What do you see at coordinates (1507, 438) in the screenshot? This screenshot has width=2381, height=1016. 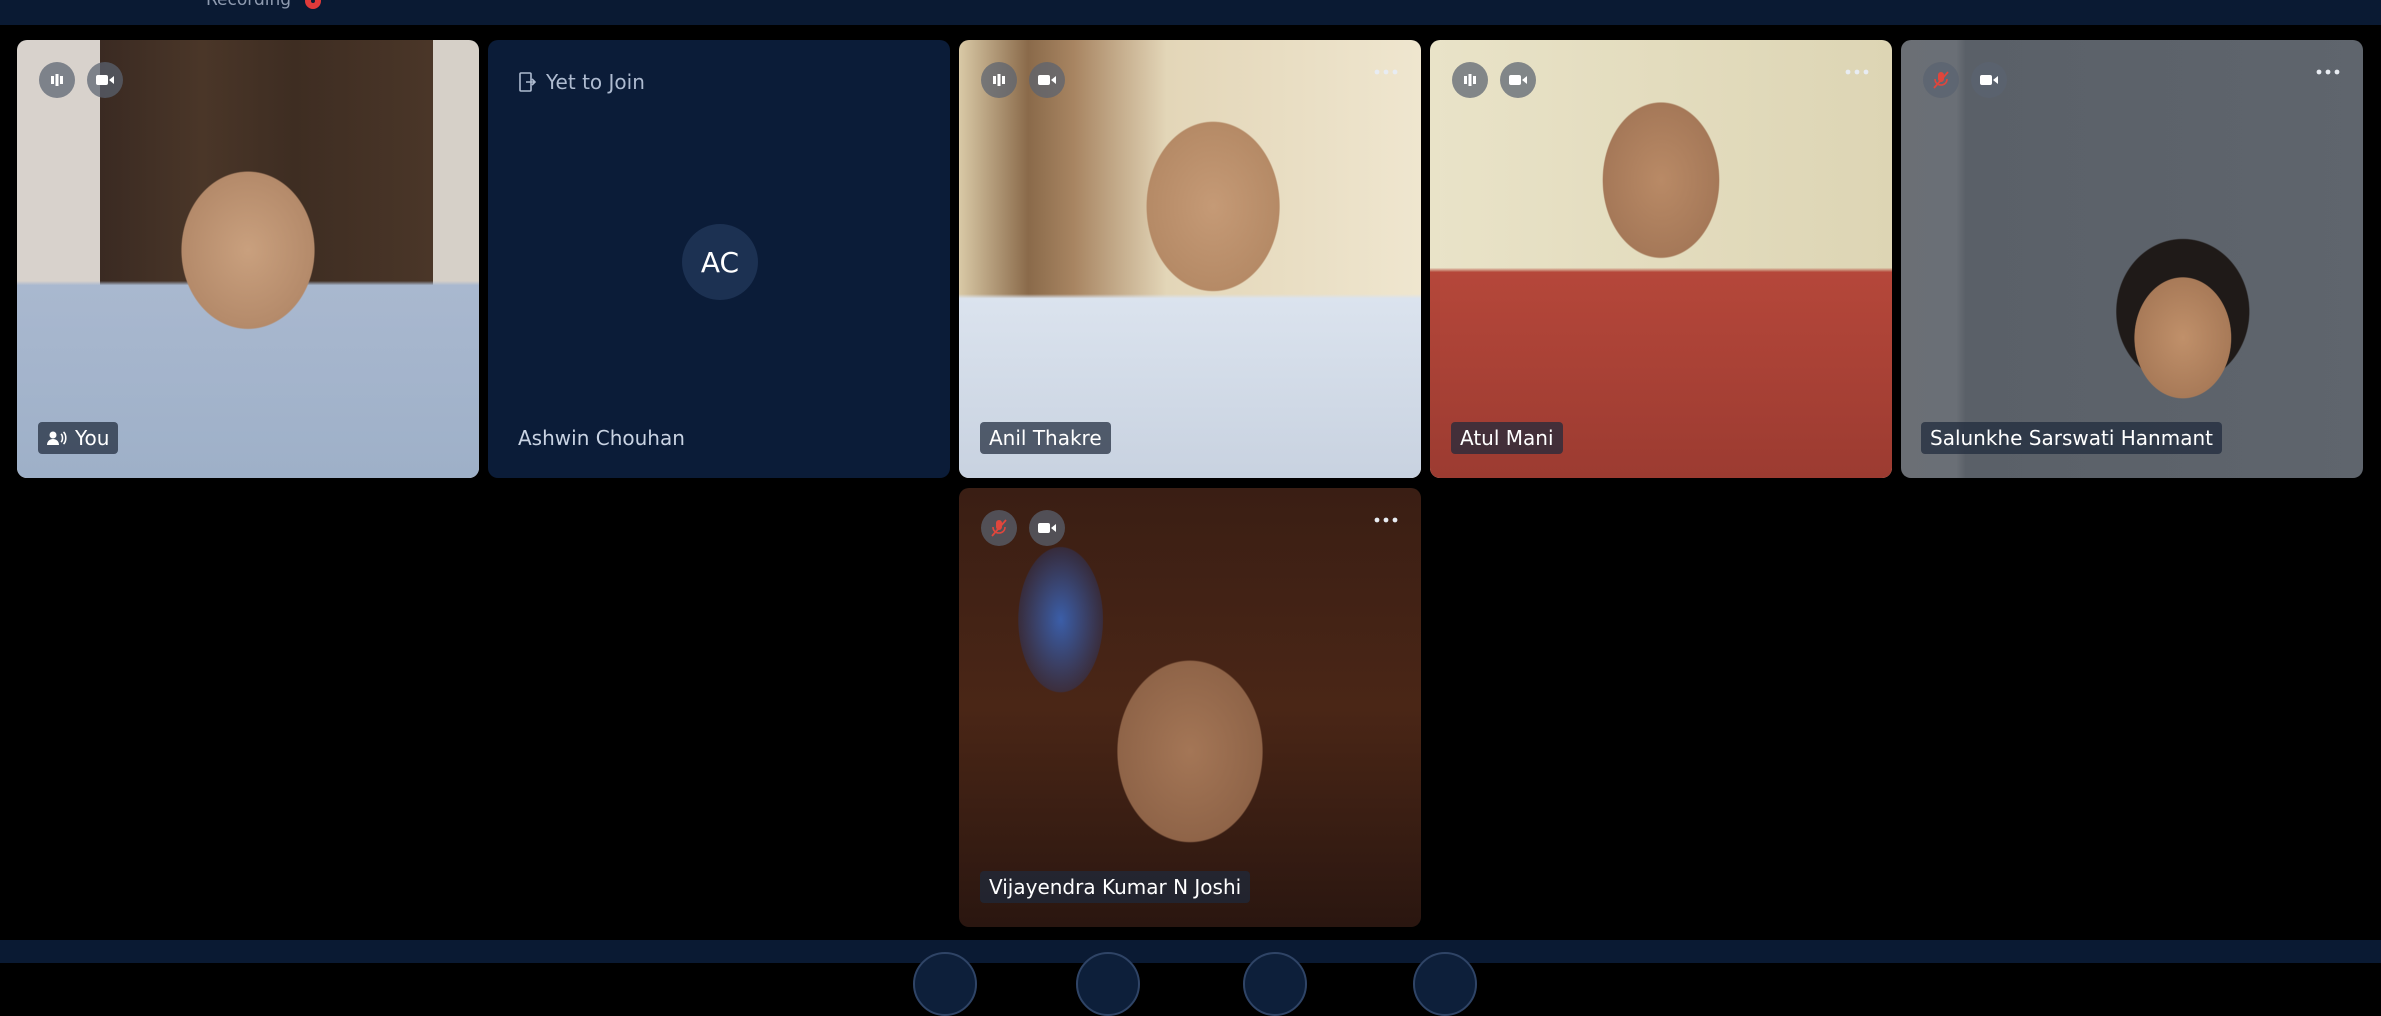 I see `participant-name: Atul Mani` at bounding box center [1507, 438].